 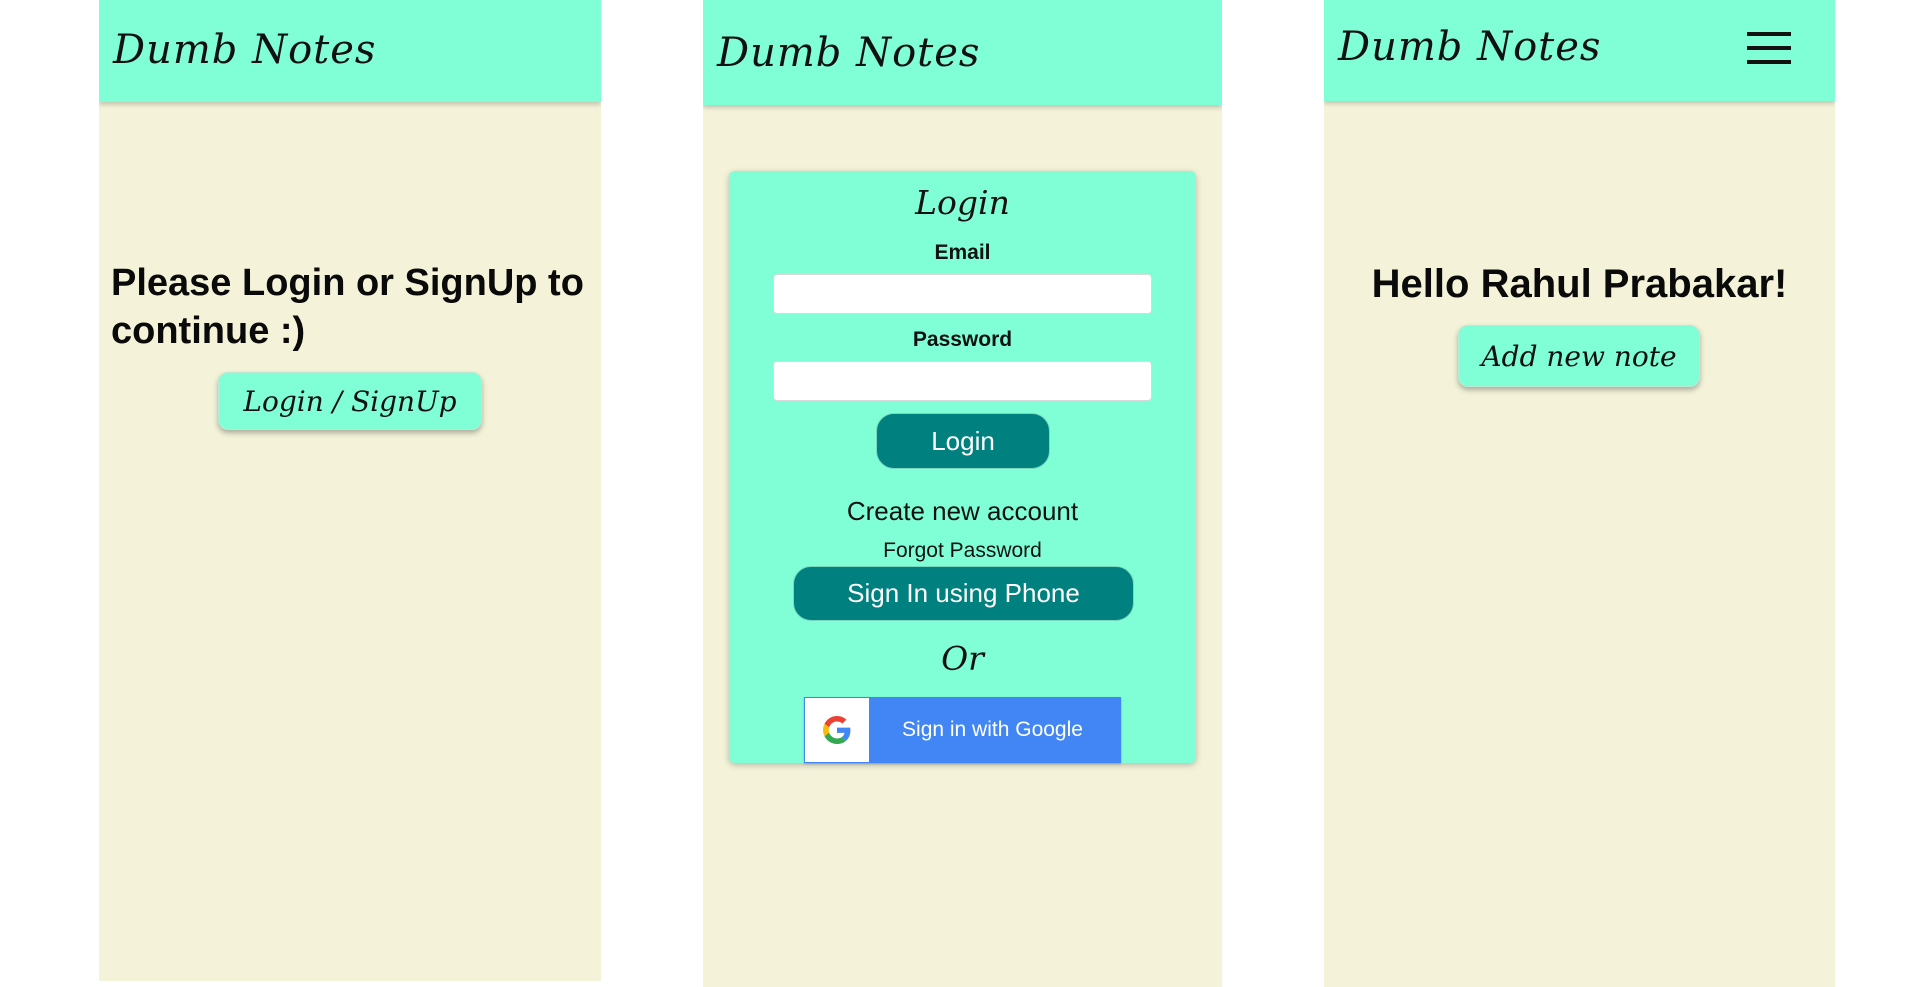 What do you see at coordinates (962, 658) in the screenshot?
I see `or-divider-text: Or` at bounding box center [962, 658].